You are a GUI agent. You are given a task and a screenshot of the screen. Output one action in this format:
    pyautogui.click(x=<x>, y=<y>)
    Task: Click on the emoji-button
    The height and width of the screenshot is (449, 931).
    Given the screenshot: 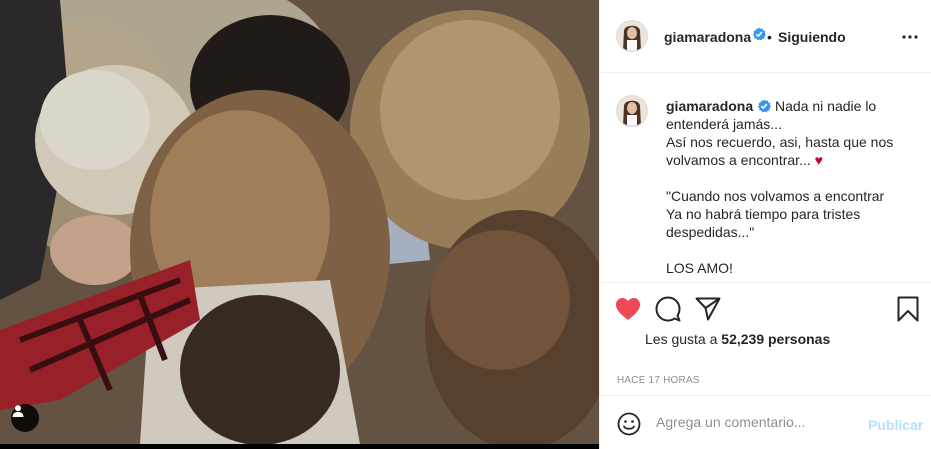 What is the action you would take?
    pyautogui.click(x=629, y=424)
    